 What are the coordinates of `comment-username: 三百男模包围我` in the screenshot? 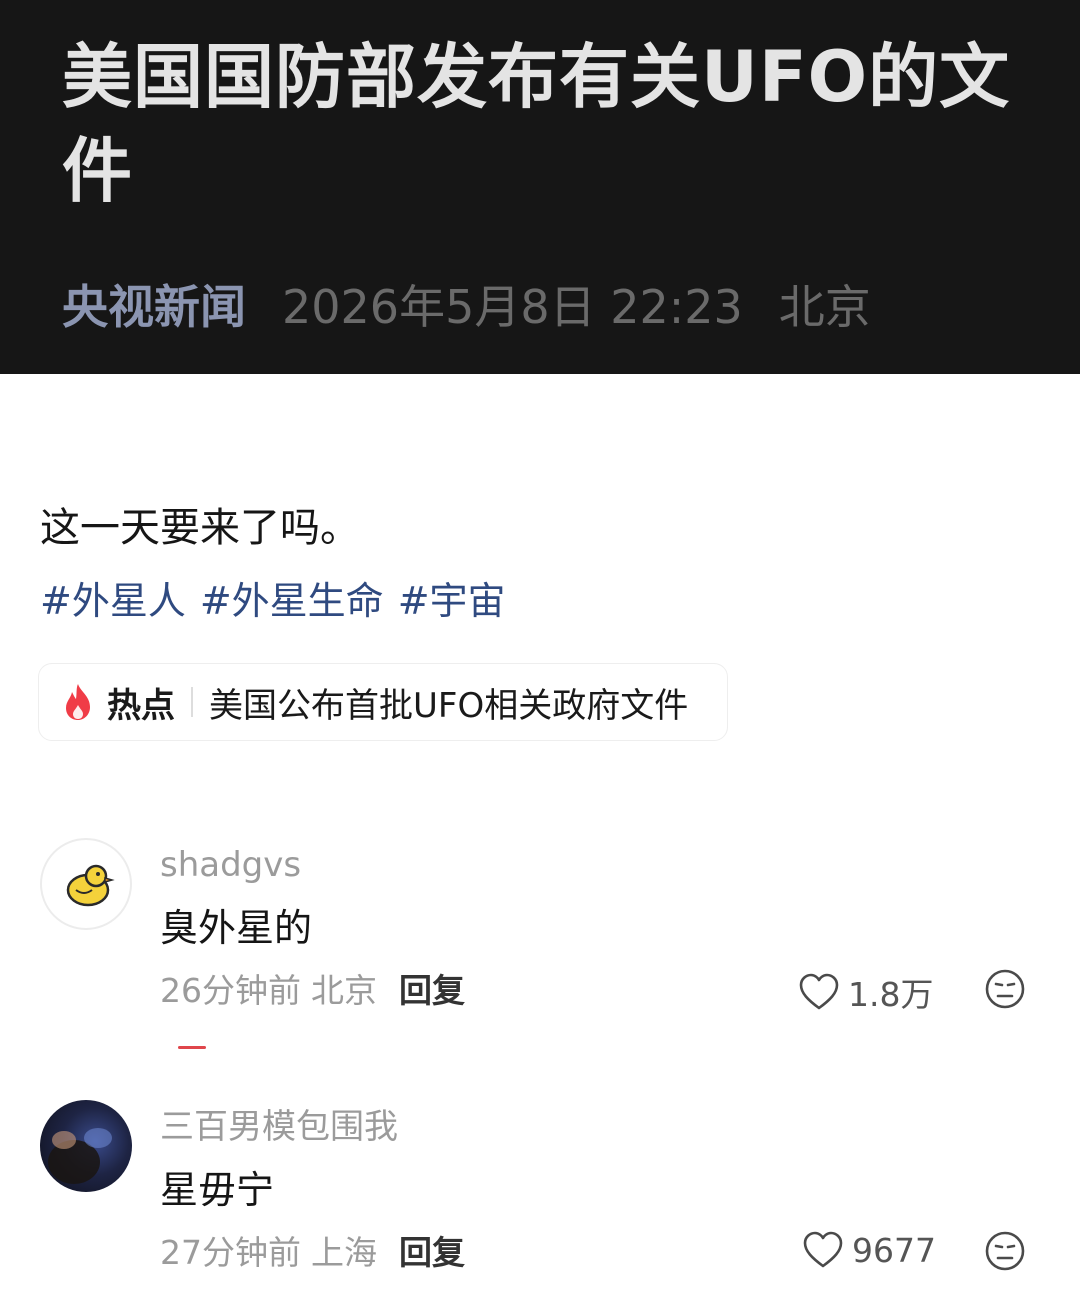 It's located at (279, 1127).